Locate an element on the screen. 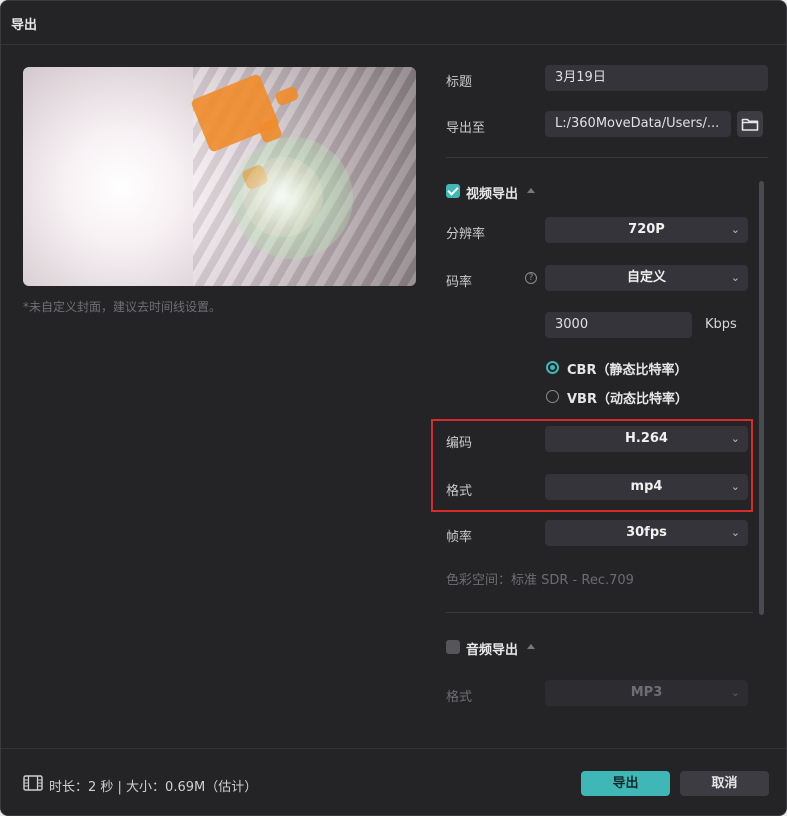  video-export-checkbox is located at coordinates (453, 191).